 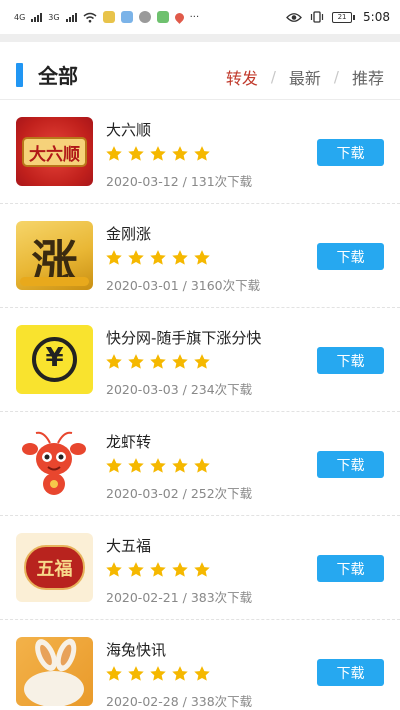 I want to click on release-date: 2020-03-12, so click(x=142, y=181).